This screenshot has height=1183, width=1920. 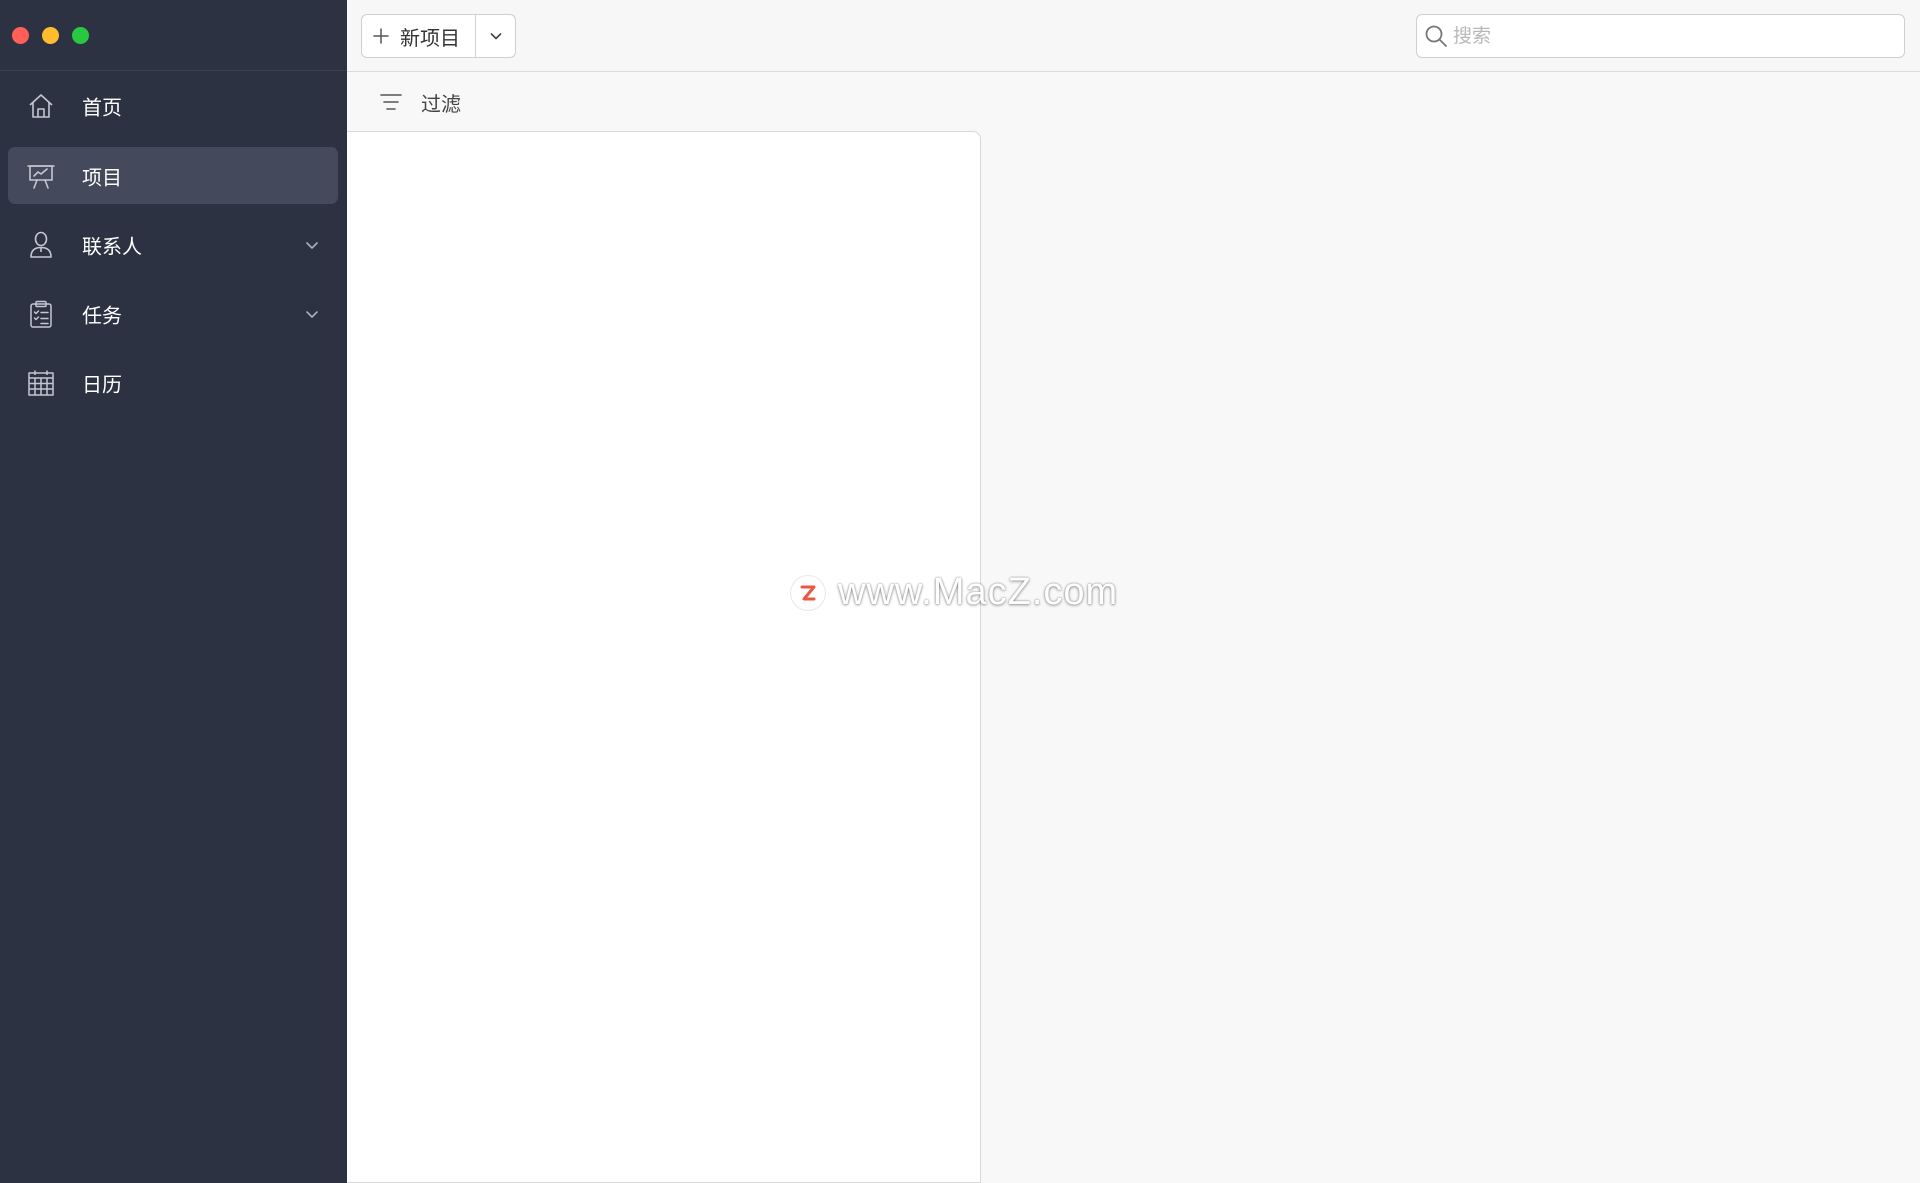 I want to click on calendar-grid-icon, so click(x=41, y=383).